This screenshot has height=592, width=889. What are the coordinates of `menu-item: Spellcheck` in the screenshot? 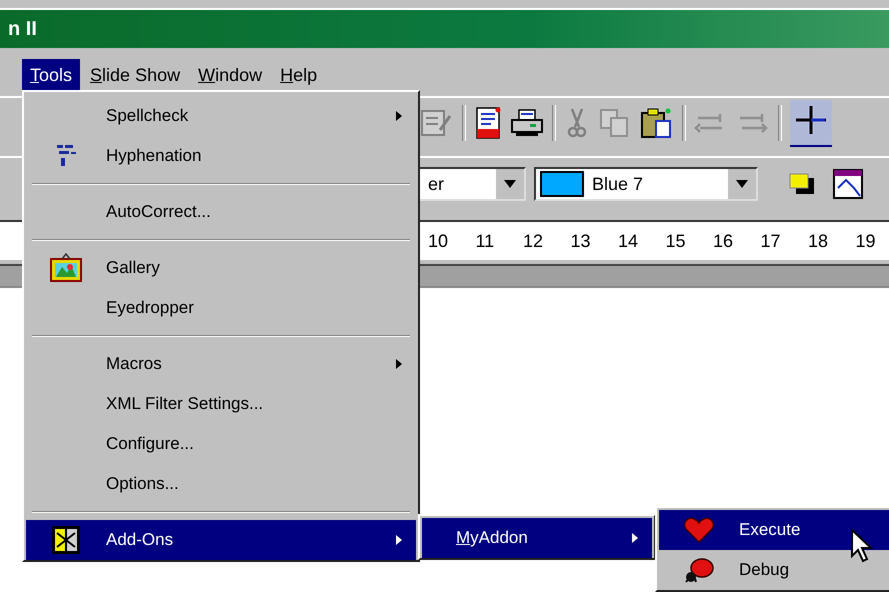 It's located at (221, 116).